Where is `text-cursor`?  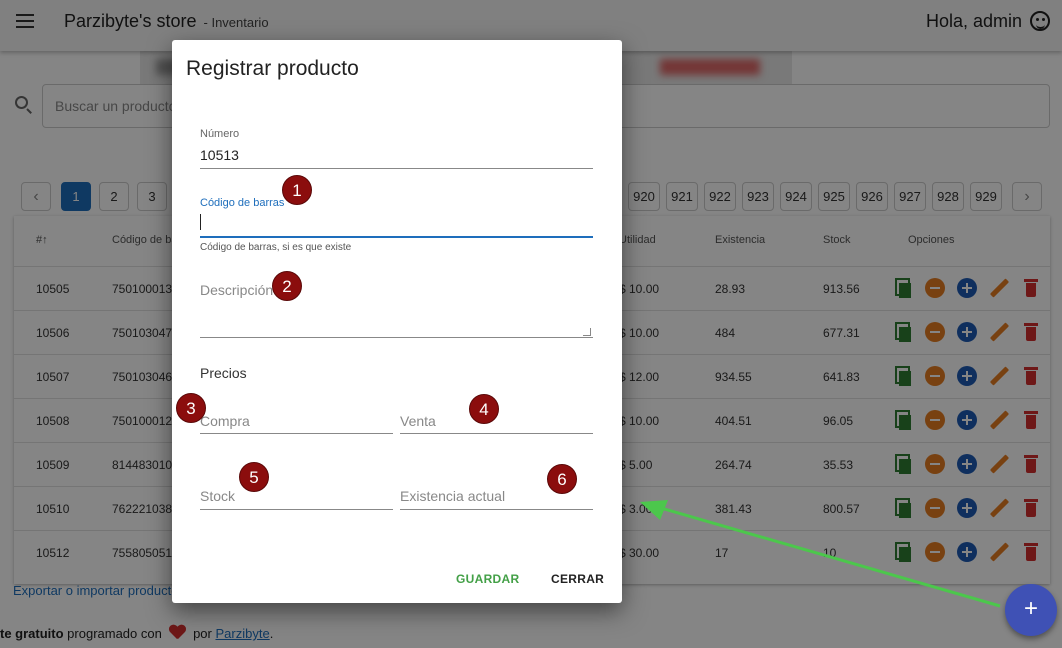 text-cursor is located at coordinates (200, 222).